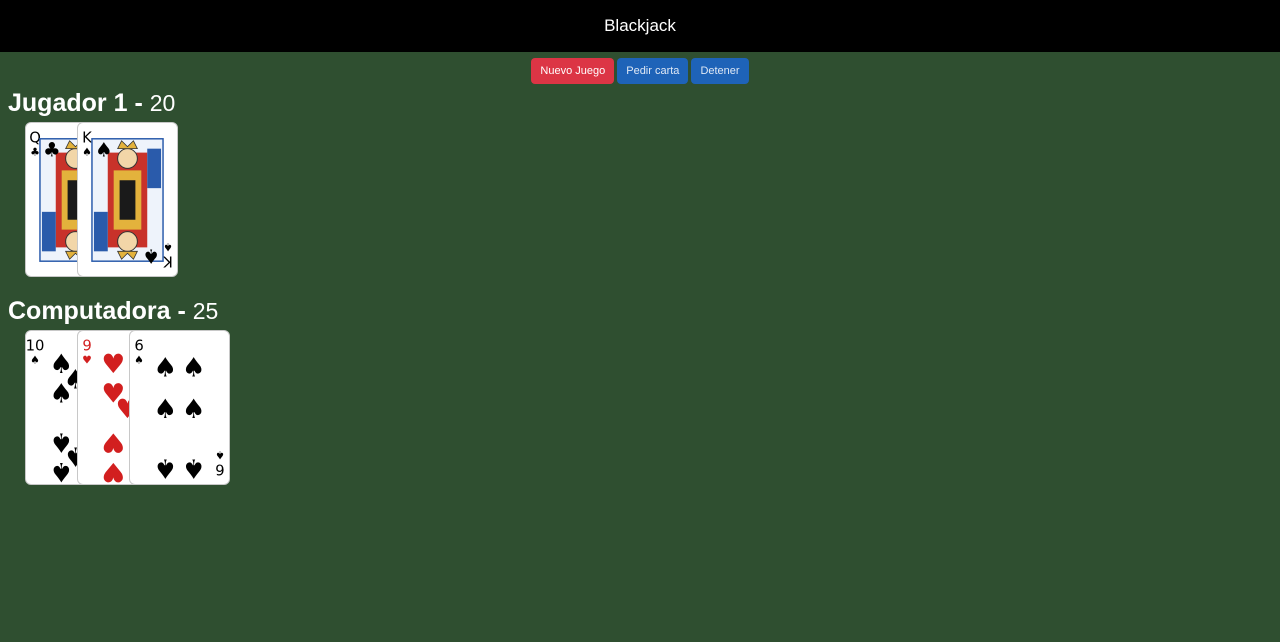 Image resolution: width=1280 pixels, height=642 pixels. Describe the element at coordinates (35, 138) in the screenshot. I see `card-rank: Q` at that location.